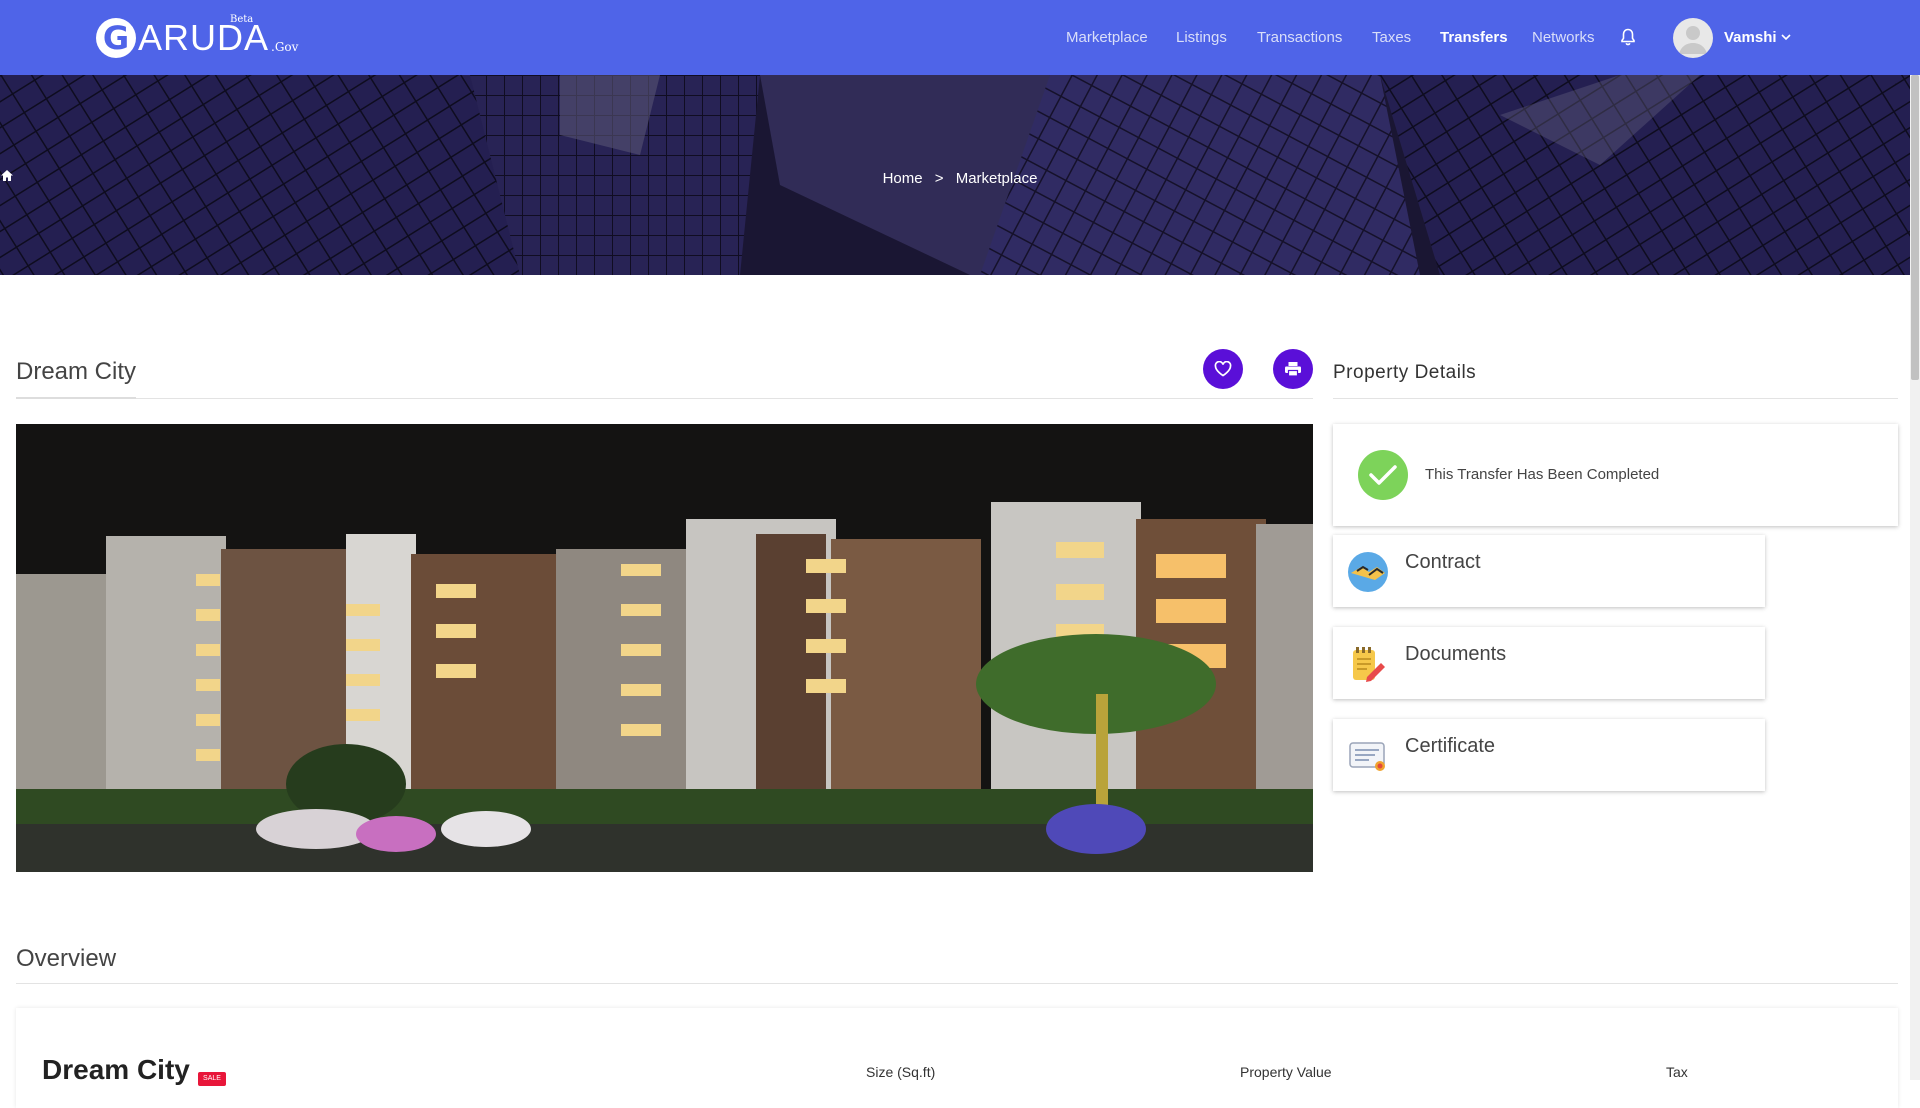 This screenshot has width=1920, height=1108. What do you see at coordinates (1750, 37) in the screenshot?
I see `user-name: Vamshi` at bounding box center [1750, 37].